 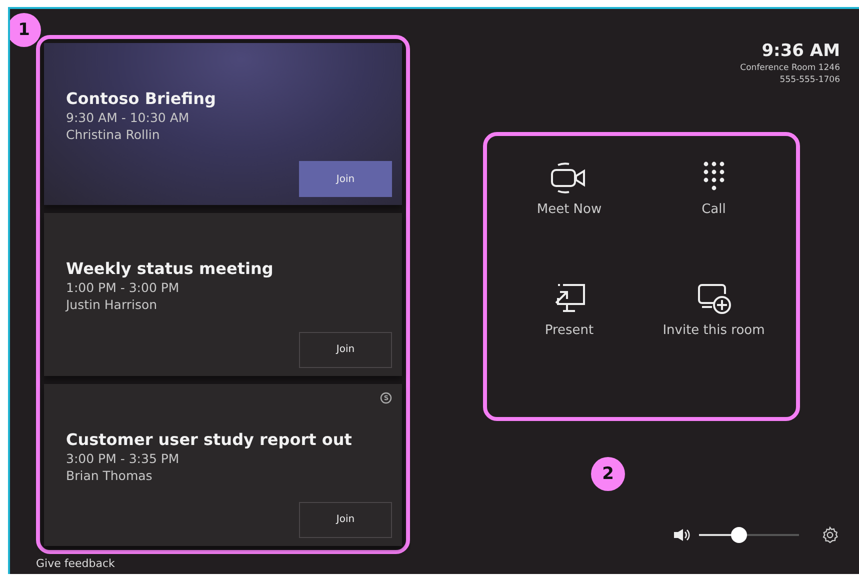 I want to click on action-button: Present, so click(x=569, y=336).